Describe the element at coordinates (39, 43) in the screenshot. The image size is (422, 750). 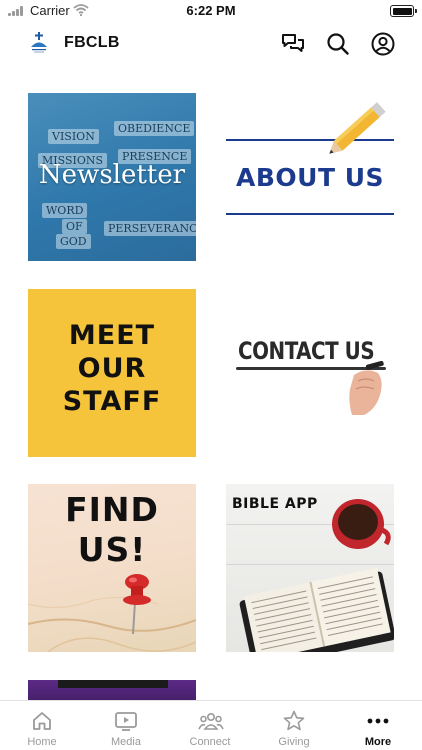
I see `church-logo-icon` at that location.